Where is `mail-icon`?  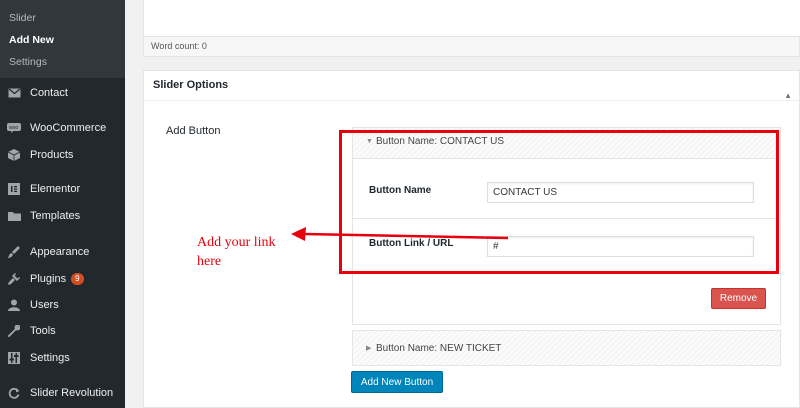 mail-icon is located at coordinates (14, 93).